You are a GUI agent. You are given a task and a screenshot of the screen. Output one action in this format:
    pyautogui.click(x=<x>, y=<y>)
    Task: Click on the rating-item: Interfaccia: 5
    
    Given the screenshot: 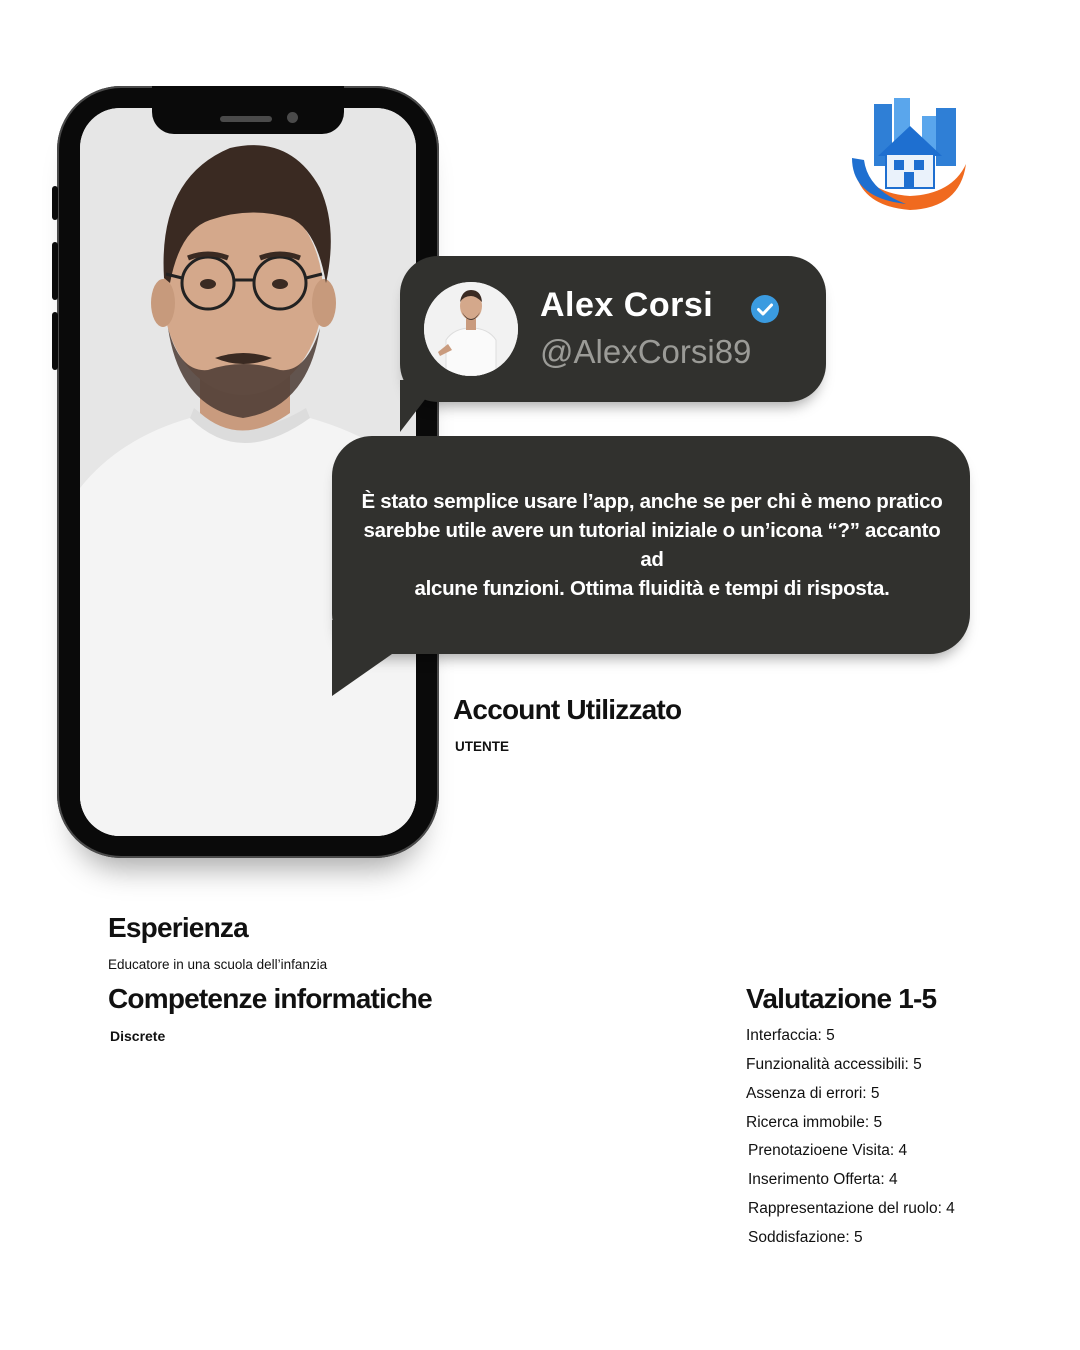 What is the action you would take?
    pyautogui.click(x=790, y=1035)
    